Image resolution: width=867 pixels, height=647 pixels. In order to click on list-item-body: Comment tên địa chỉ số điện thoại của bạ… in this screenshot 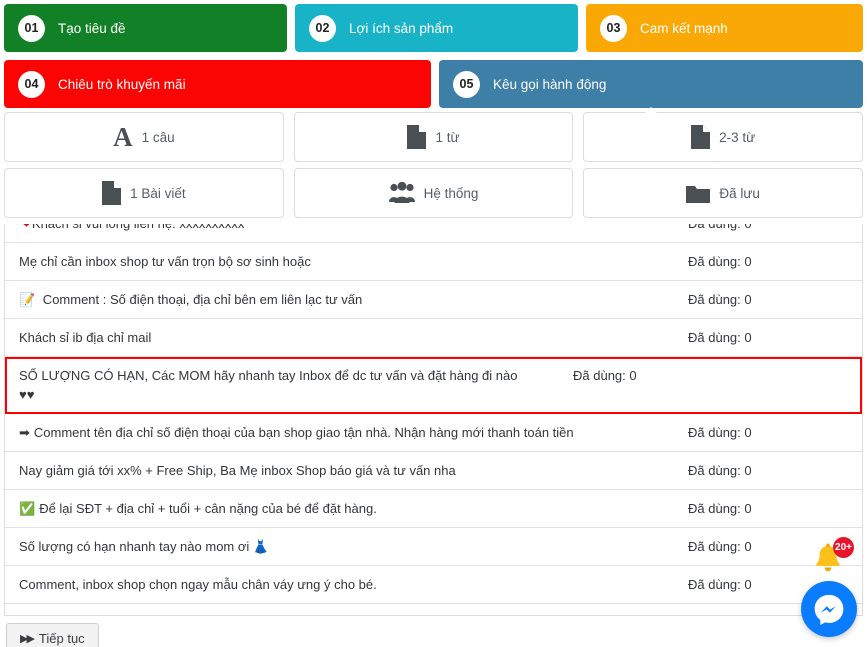, I will do `click(303, 432)`.